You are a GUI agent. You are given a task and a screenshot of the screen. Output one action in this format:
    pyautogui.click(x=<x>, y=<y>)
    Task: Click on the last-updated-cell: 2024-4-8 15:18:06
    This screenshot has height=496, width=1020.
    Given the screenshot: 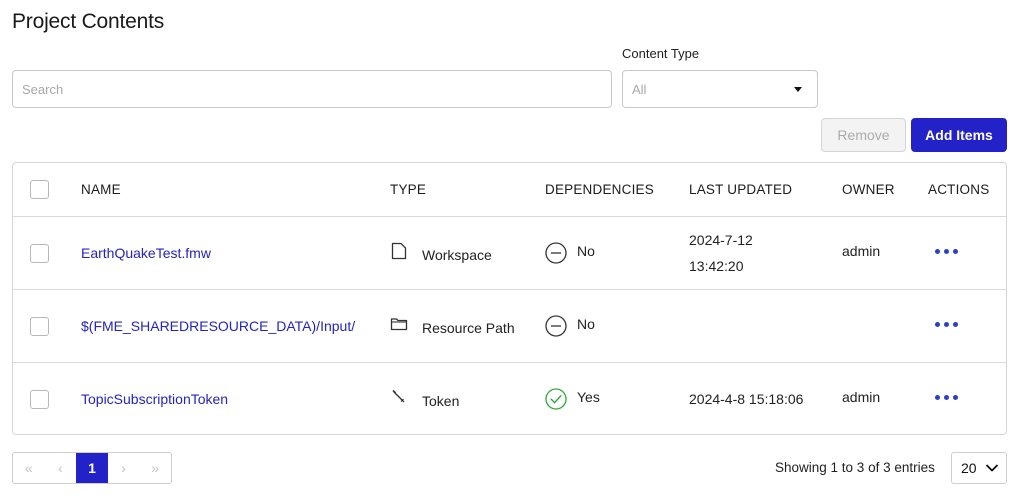 What is the action you would take?
    pyautogui.click(x=746, y=399)
    